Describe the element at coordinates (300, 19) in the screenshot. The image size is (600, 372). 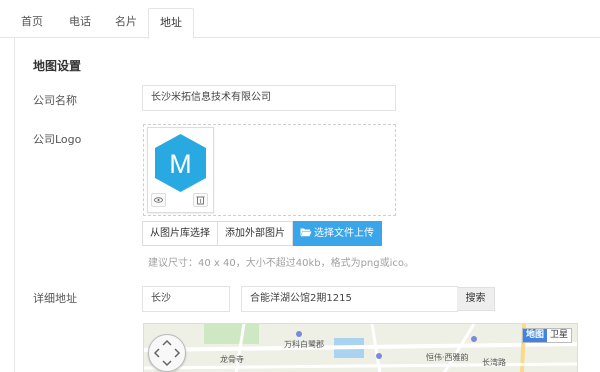
I see `tab-bar: 首页 电话 名片 地址` at that location.